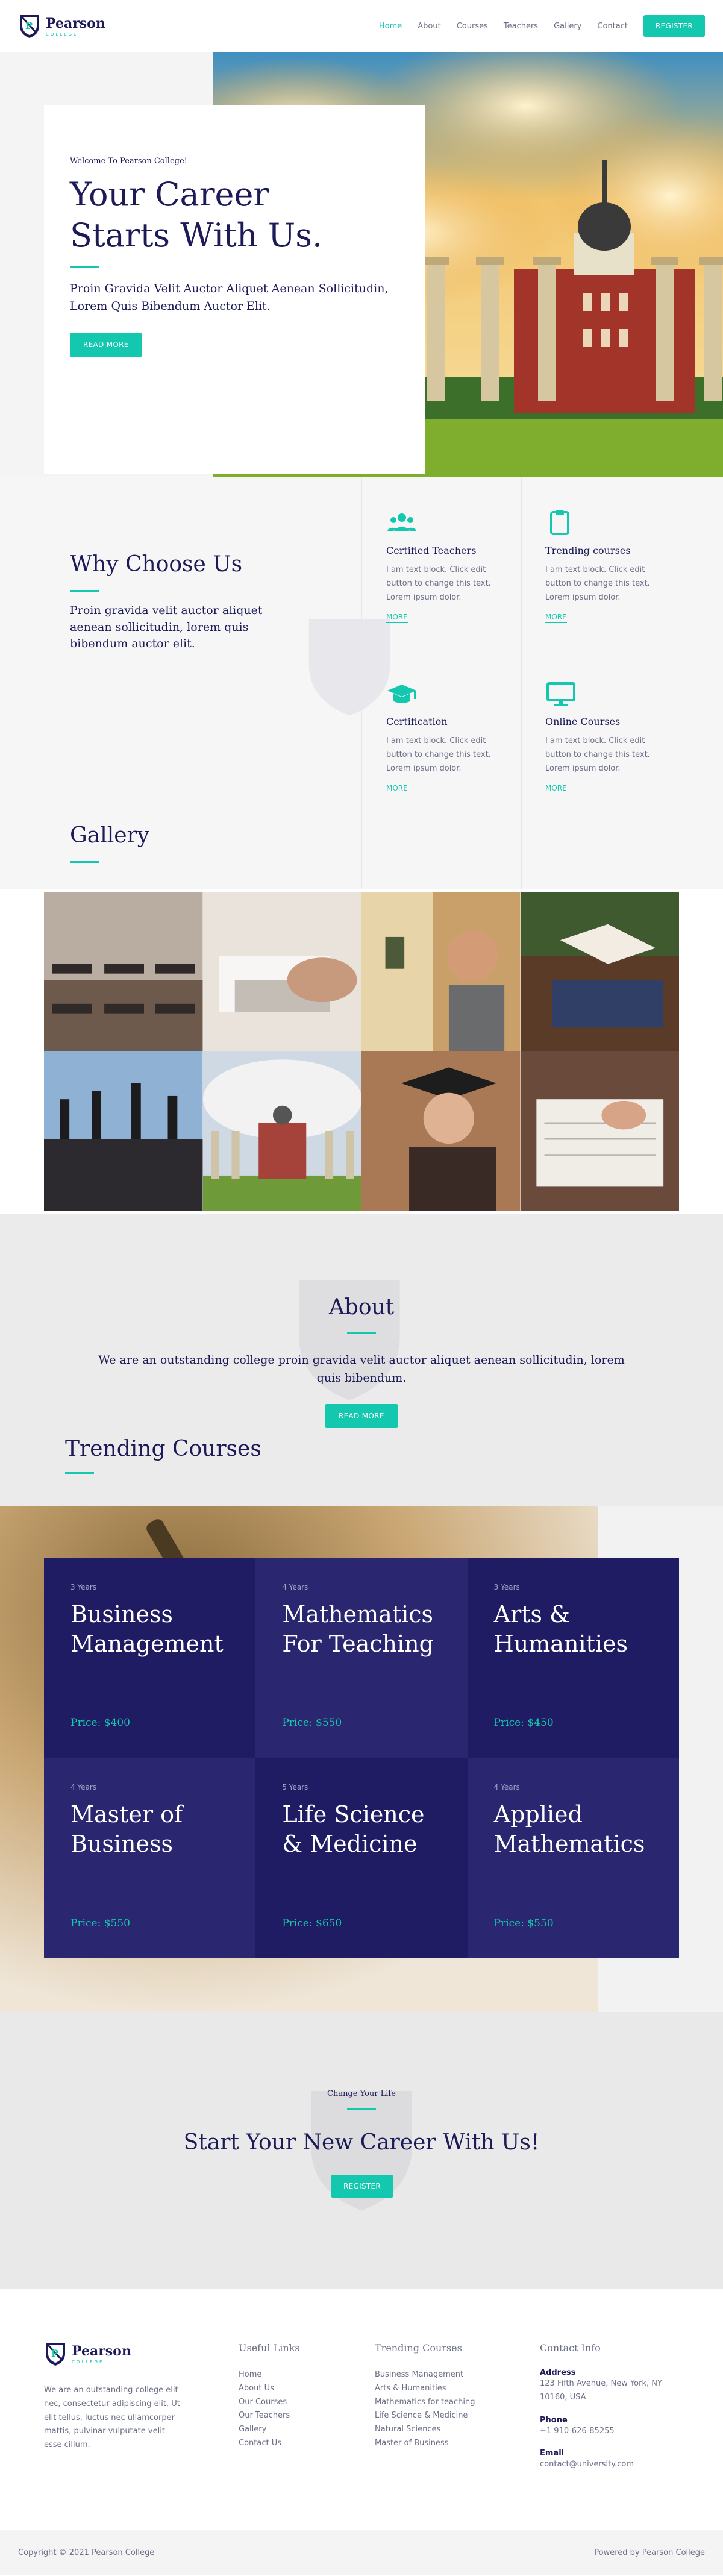  What do you see at coordinates (573, 1658) in the screenshot?
I see `course-card: 3 Years Arts & Humanities Price: $450` at bounding box center [573, 1658].